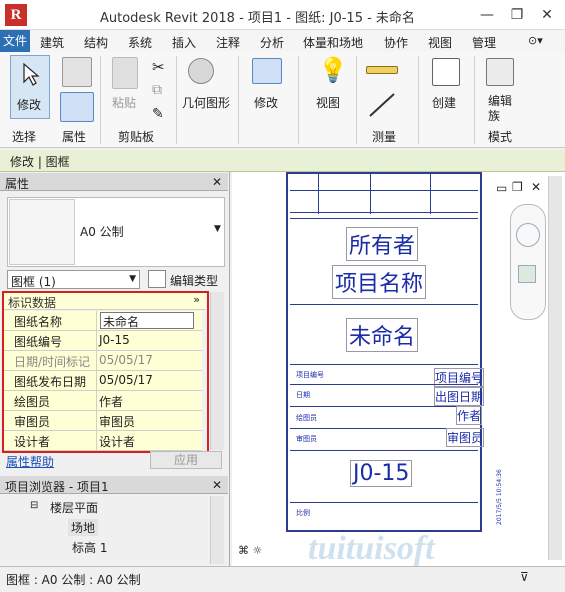  What do you see at coordinates (306, 439) in the screenshot?
I see `checked-label: 审图员` at bounding box center [306, 439].